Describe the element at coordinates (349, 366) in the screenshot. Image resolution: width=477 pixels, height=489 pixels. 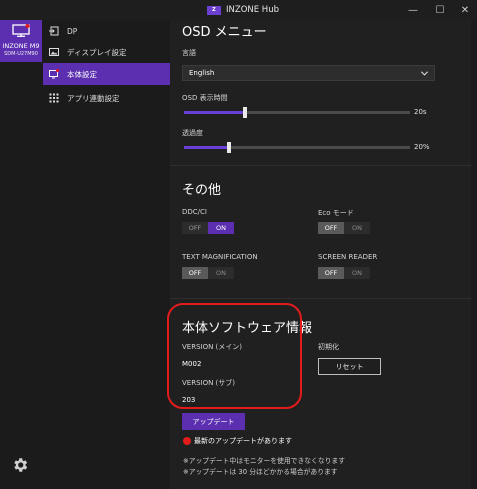
I see `reset-button: リセット` at that location.